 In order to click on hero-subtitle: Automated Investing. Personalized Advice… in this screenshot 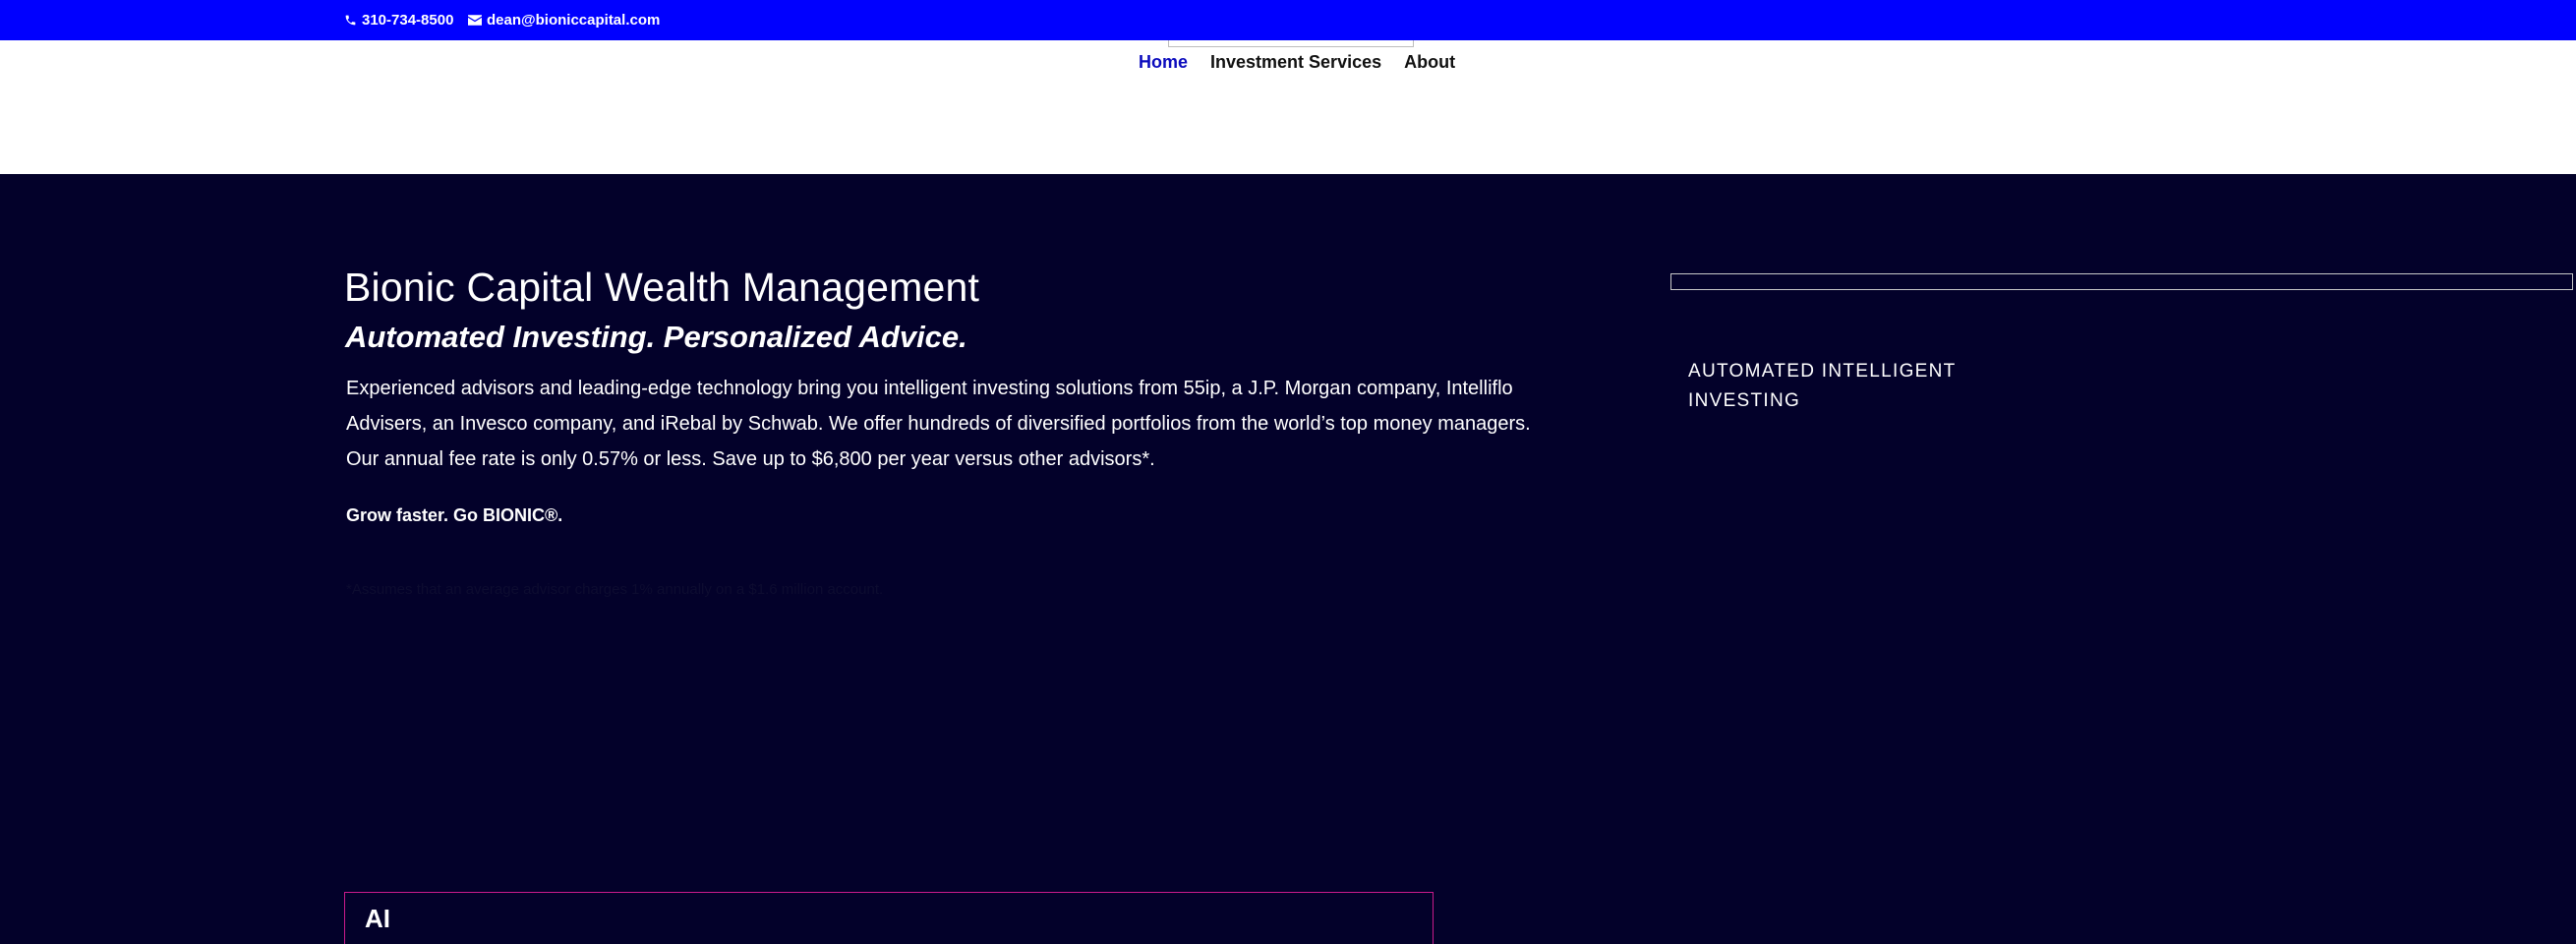, I will do `click(656, 337)`.